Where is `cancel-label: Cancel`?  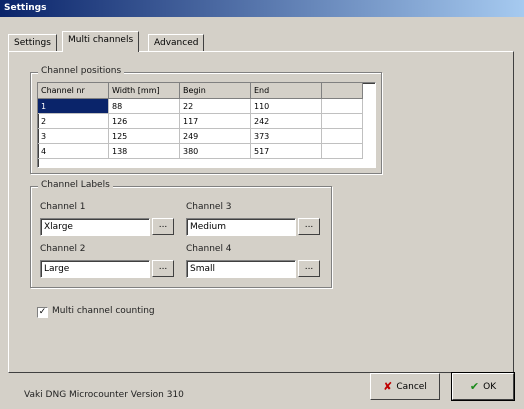
cancel-label: Cancel is located at coordinates (411, 386).